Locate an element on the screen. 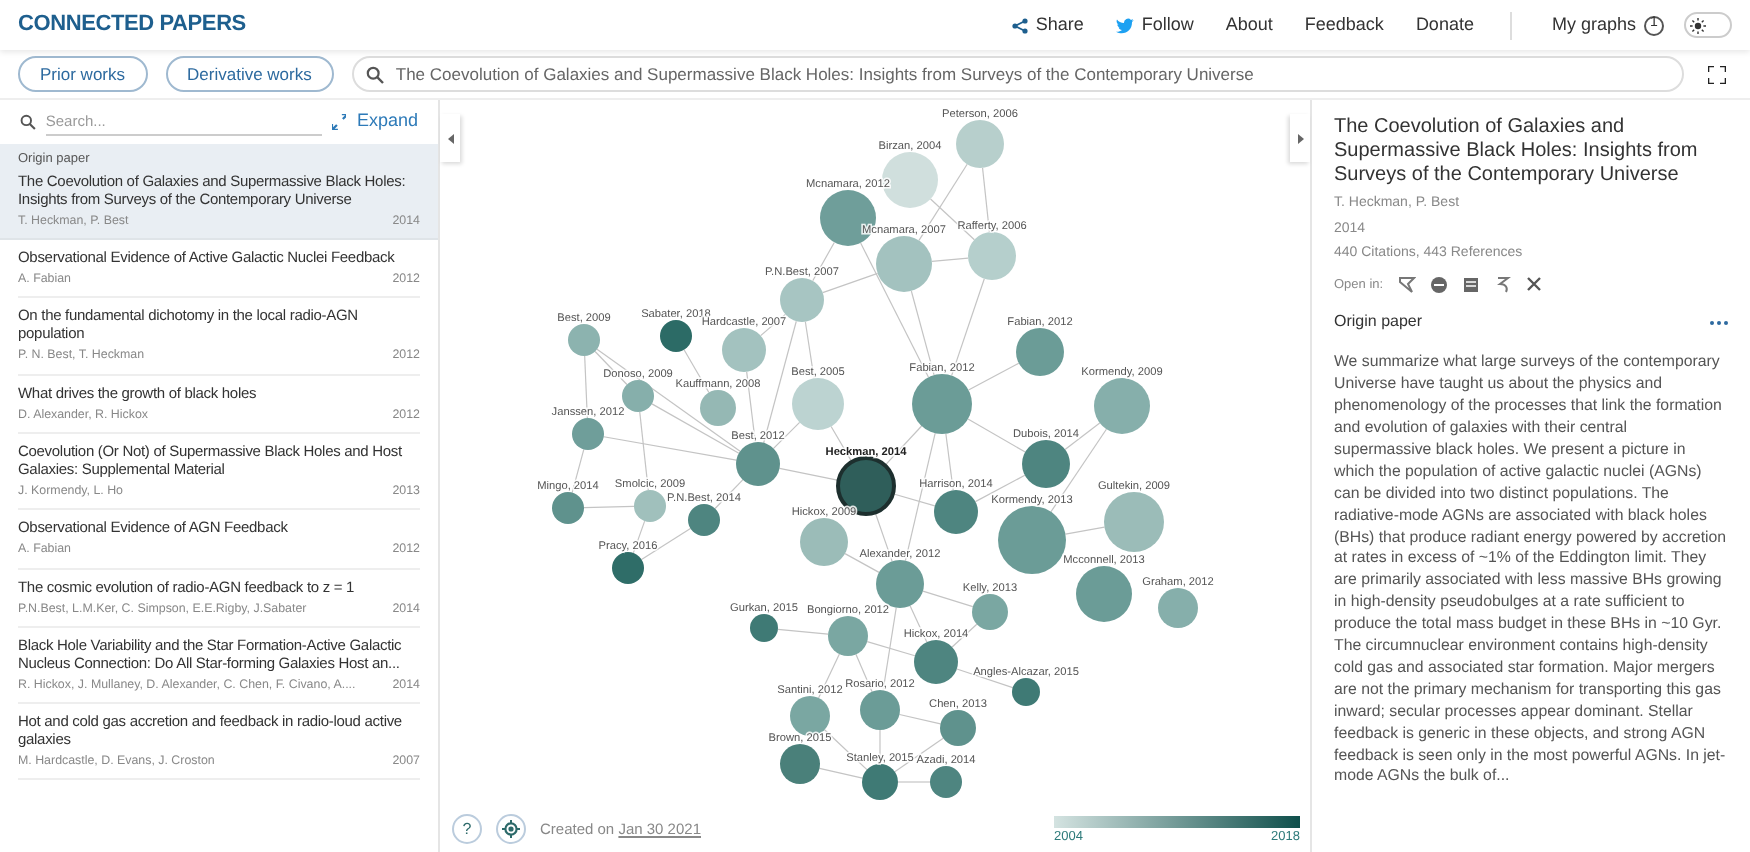 This screenshot has width=1750, height=852. sun-icon is located at coordinates (1698, 25).